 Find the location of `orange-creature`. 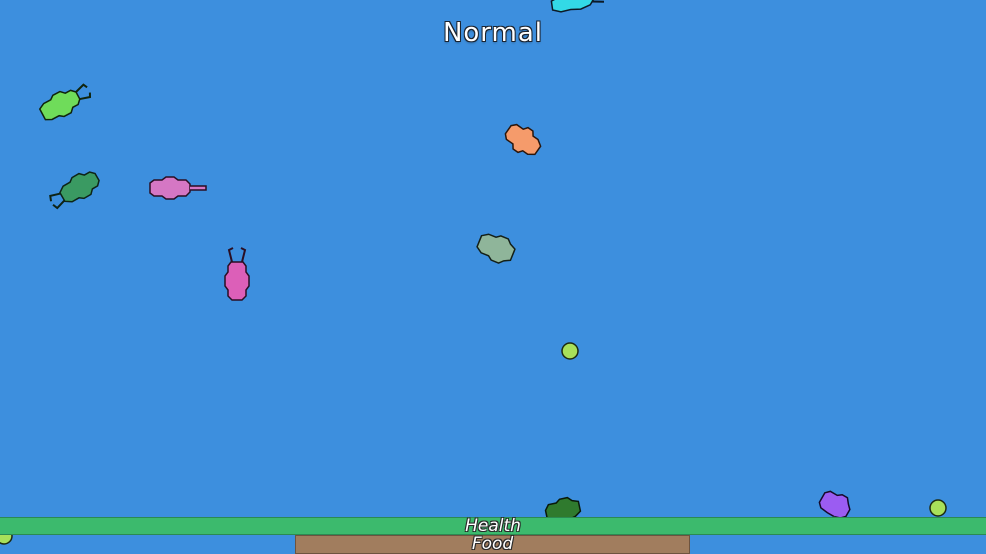

orange-creature is located at coordinates (523, 139).